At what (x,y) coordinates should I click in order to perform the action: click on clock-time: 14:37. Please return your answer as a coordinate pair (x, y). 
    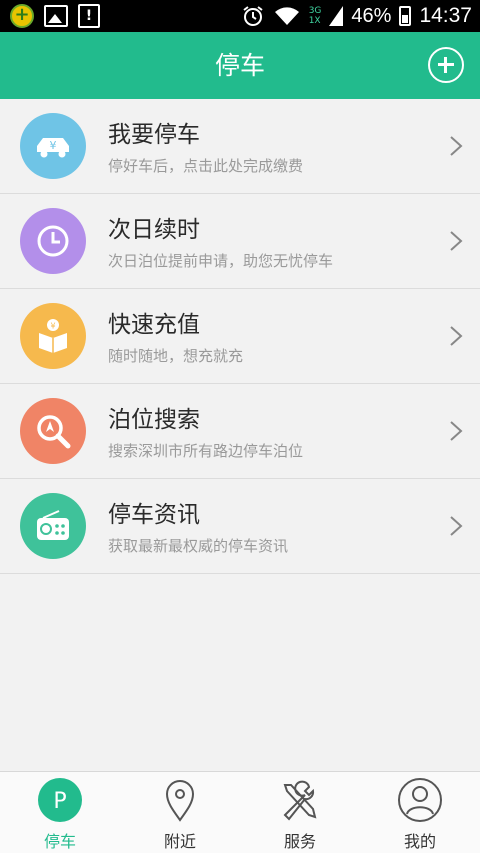
    Looking at the image, I should click on (445, 15).